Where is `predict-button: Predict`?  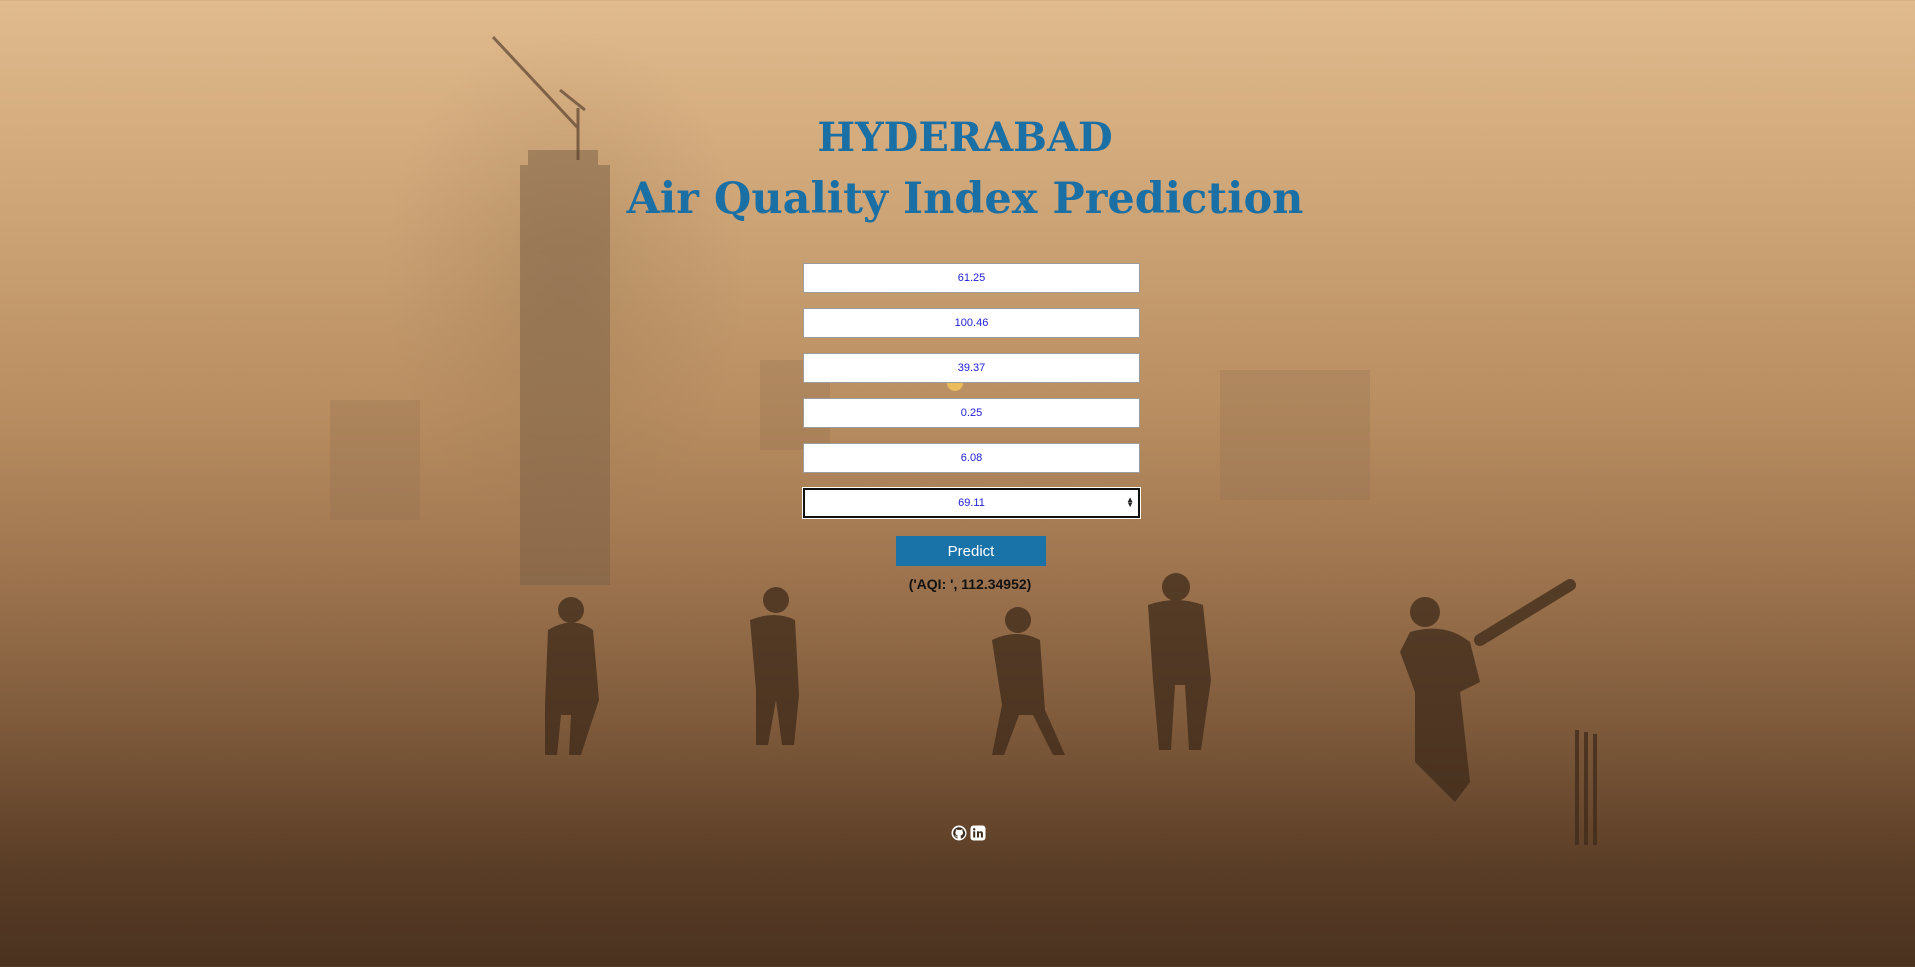
predict-button: Predict is located at coordinates (971, 551).